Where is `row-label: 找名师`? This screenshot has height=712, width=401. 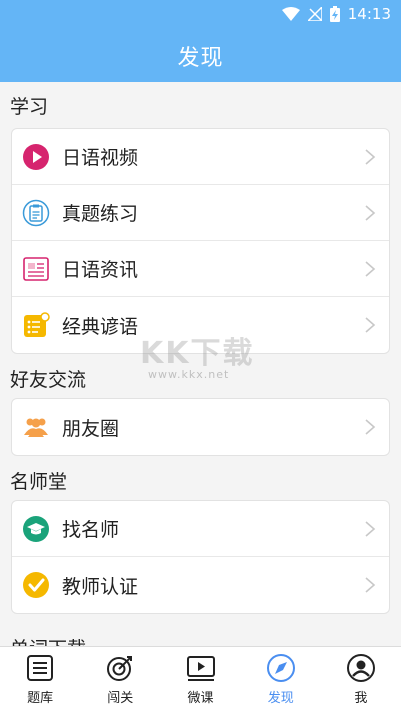
row-label: 找名师 is located at coordinates (91, 530).